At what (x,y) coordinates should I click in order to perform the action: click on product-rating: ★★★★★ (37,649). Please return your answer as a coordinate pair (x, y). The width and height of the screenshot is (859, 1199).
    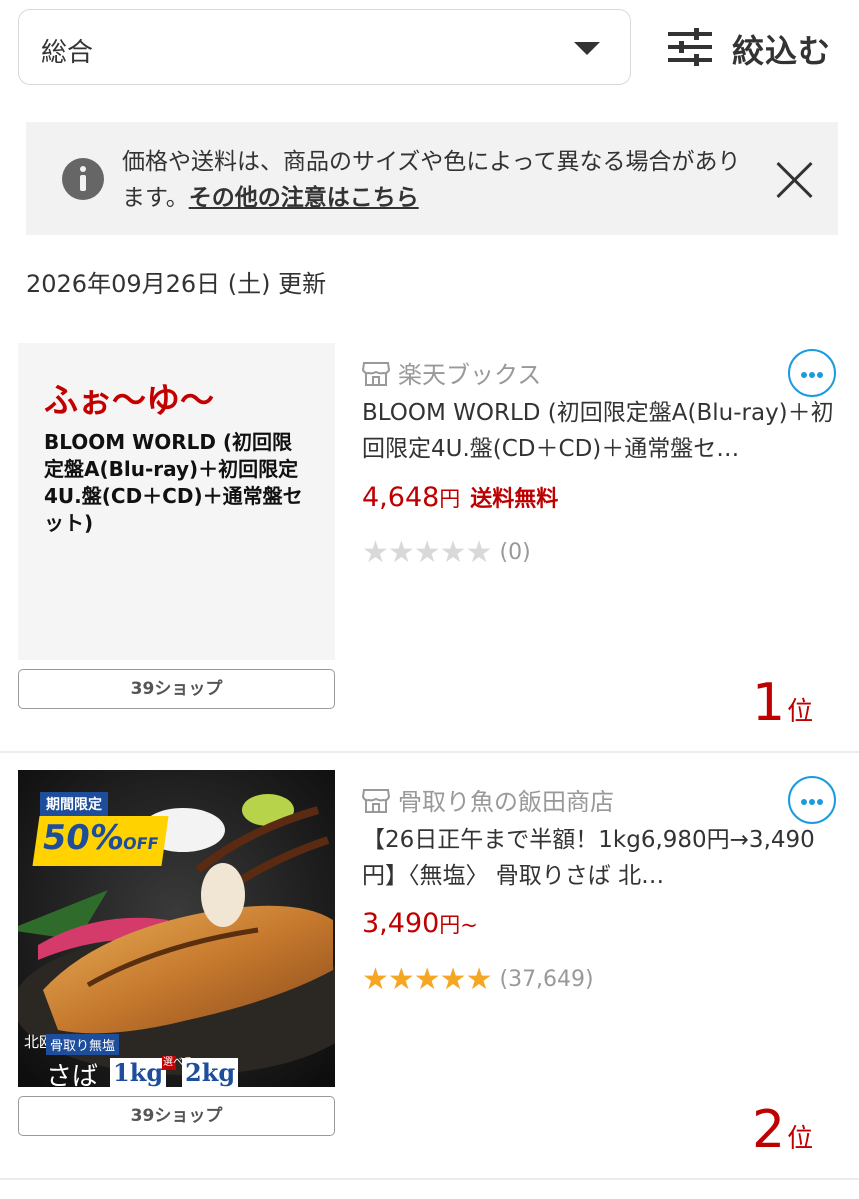
    Looking at the image, I should click on (478, 979).